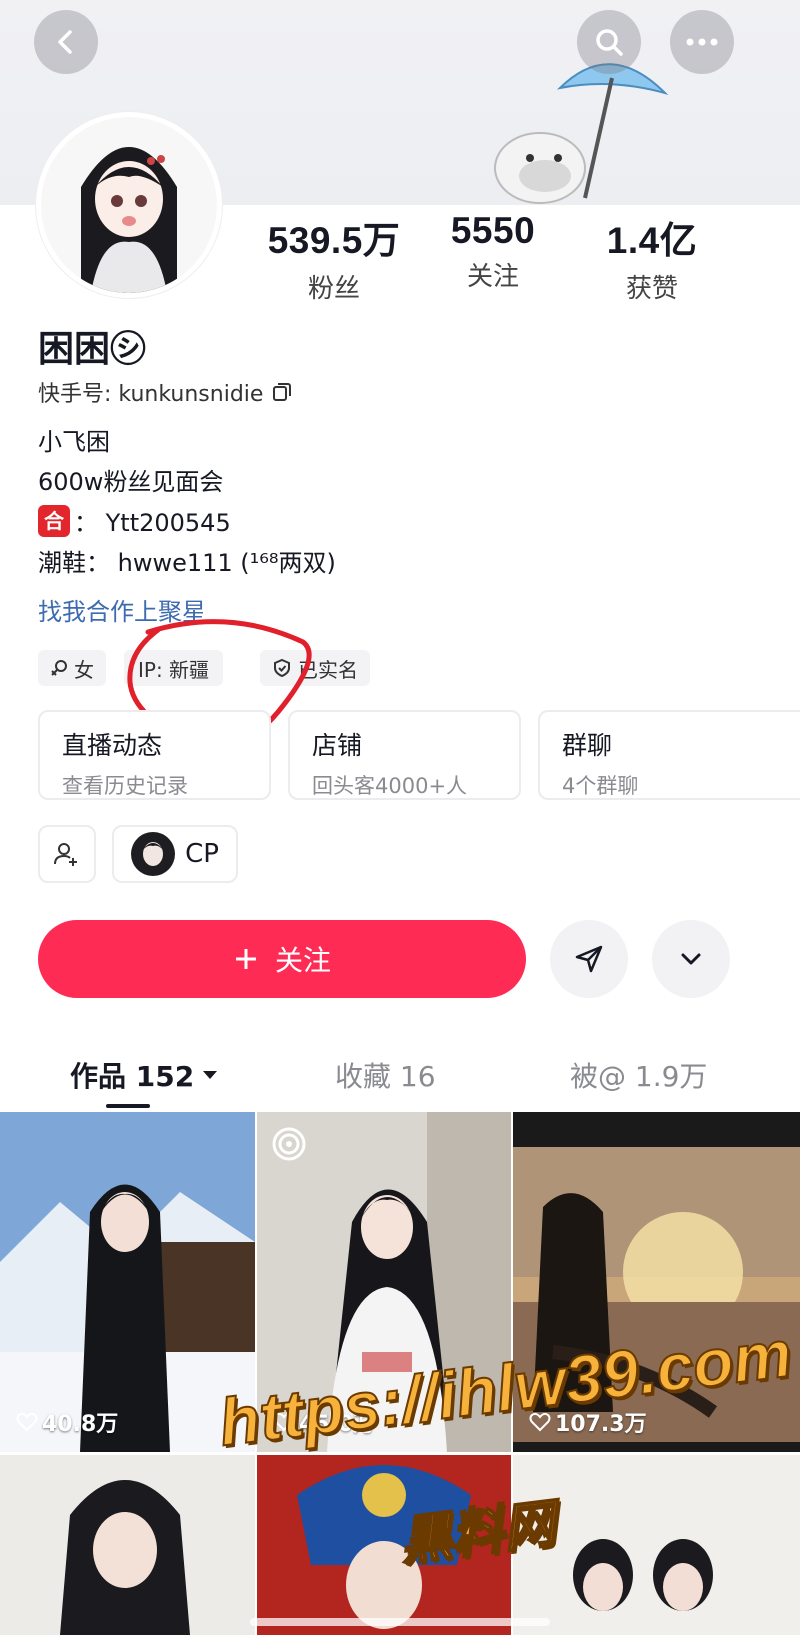  I want to click on tab-favorites-label: 收藏 16, so click(385, 1076).